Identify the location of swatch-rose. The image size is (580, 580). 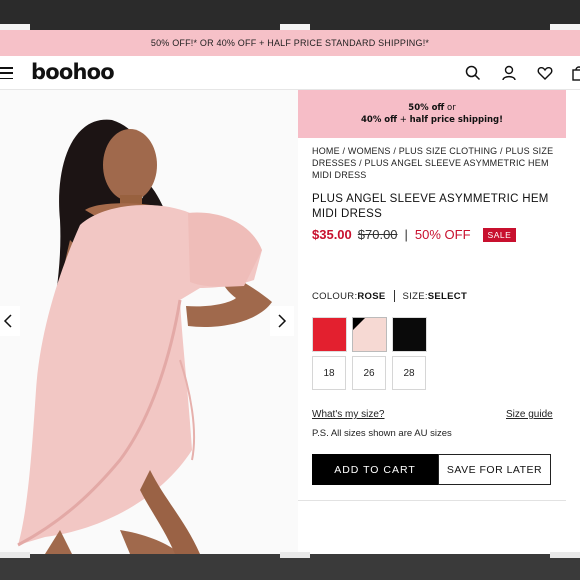
(369, 334).